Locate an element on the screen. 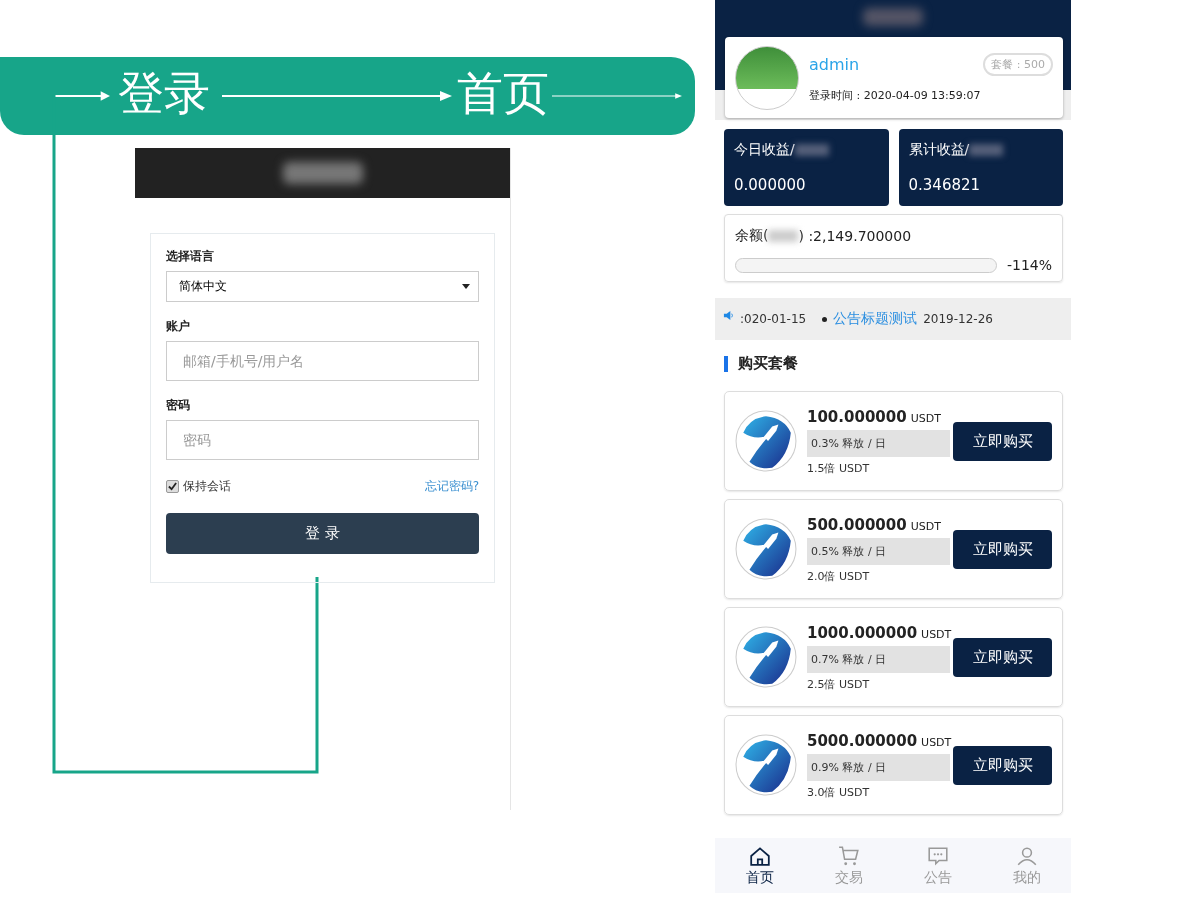 This screenshot has height=900, width=1200. account-field: 邮箱/手机号/用户名 is located at coordinates (322, 361).